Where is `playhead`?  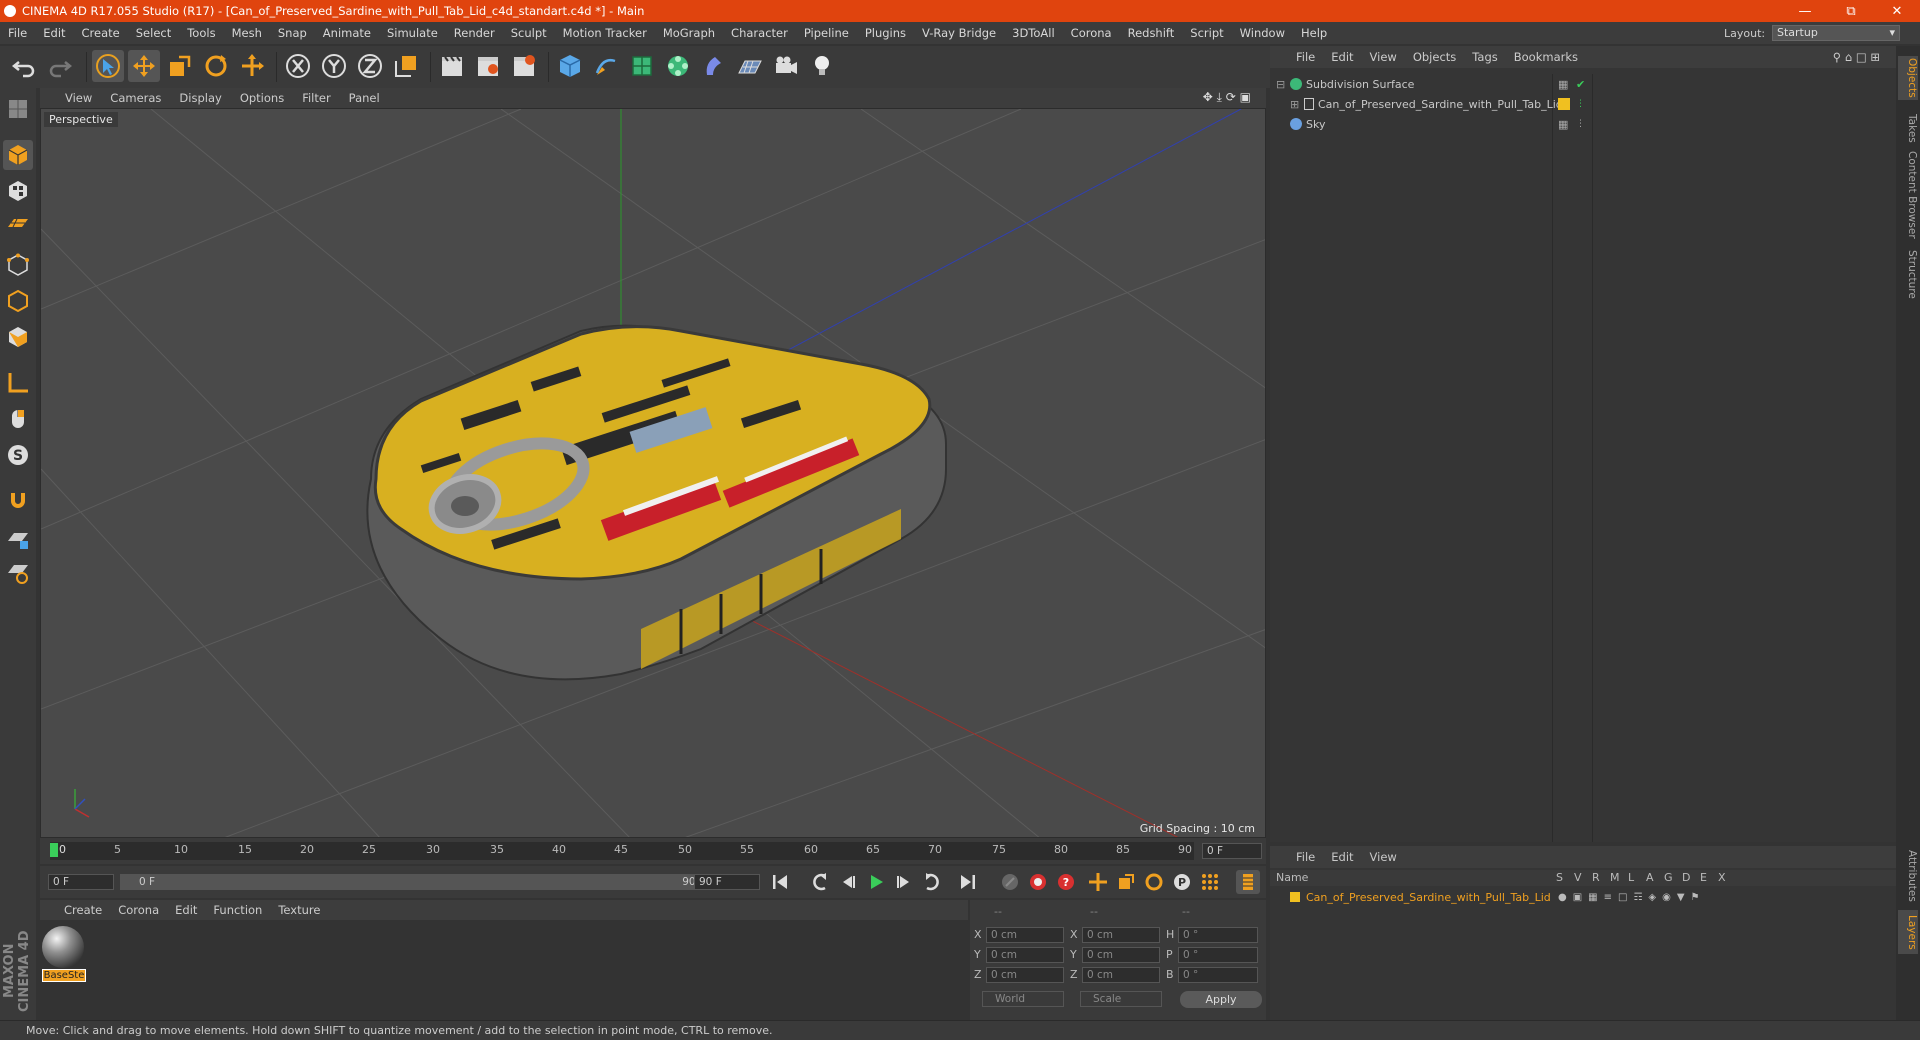 playhead is located at coordinates (54, 850).